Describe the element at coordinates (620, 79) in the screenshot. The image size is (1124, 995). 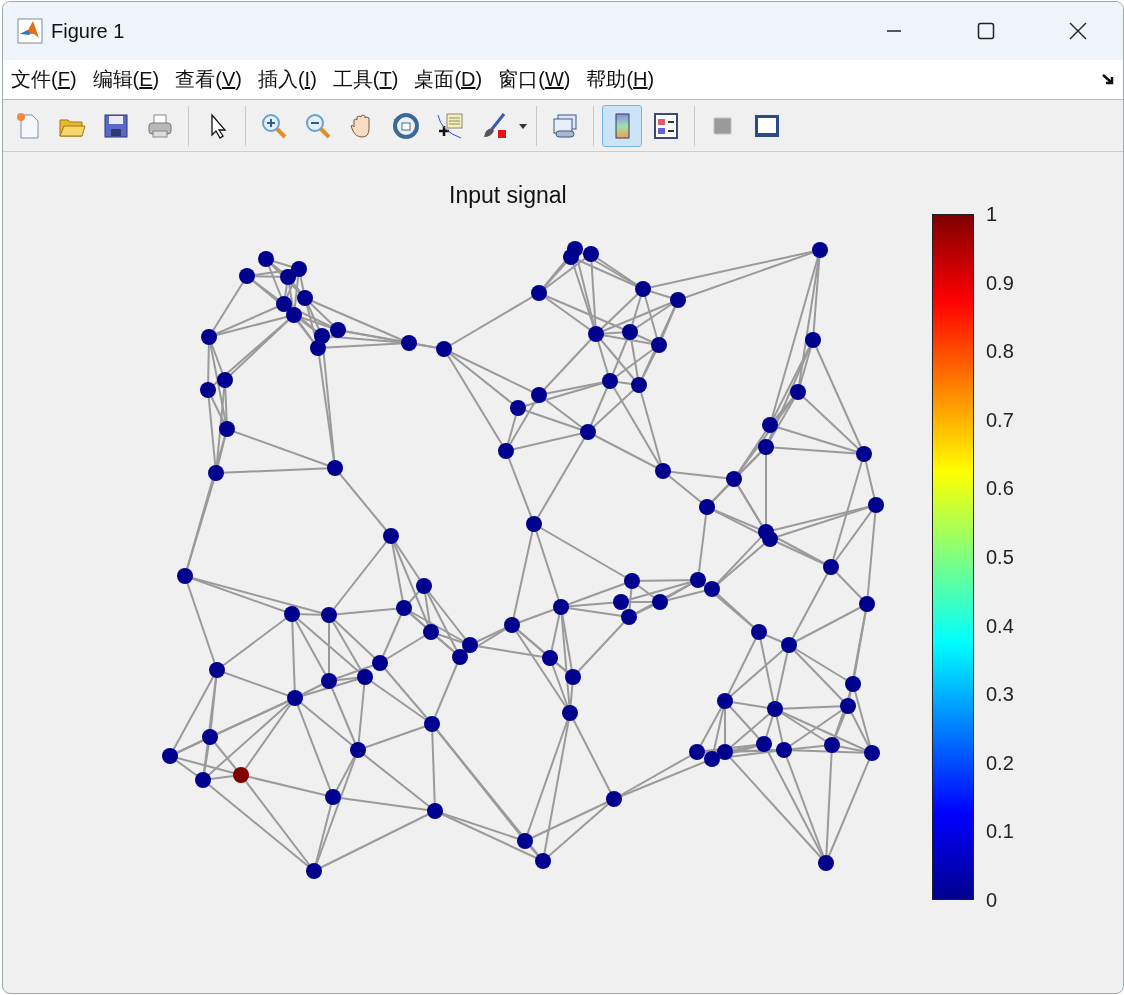
I see `menu-item: 帮助(H)` at that location.